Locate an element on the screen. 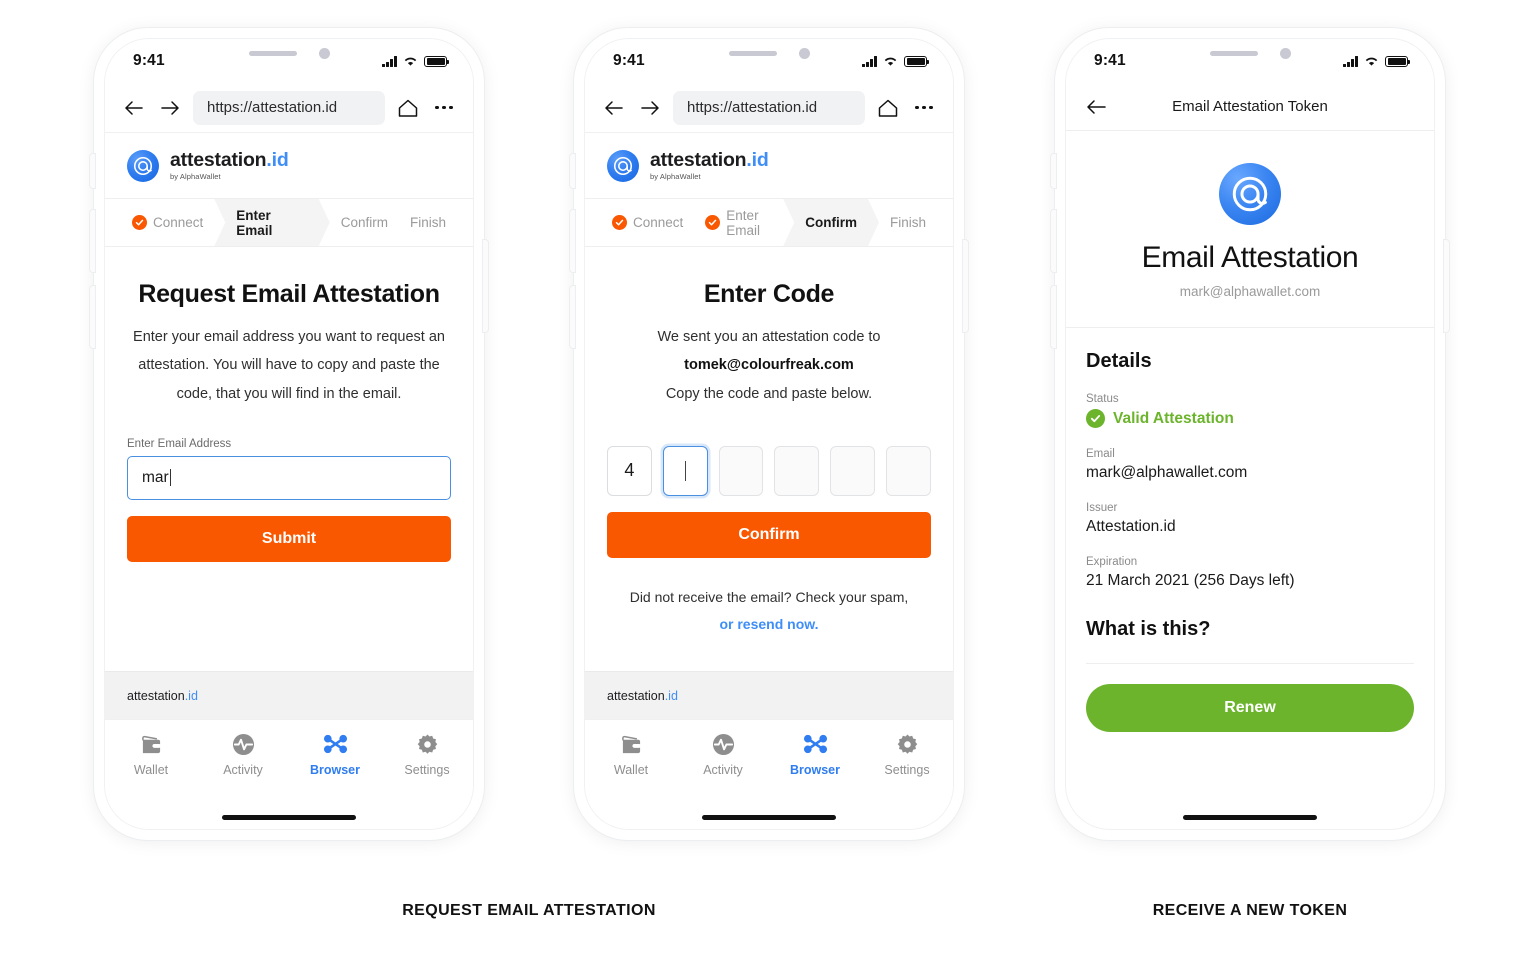  what-is-this-heading: What is this? is located at coordinates (1250, 629).